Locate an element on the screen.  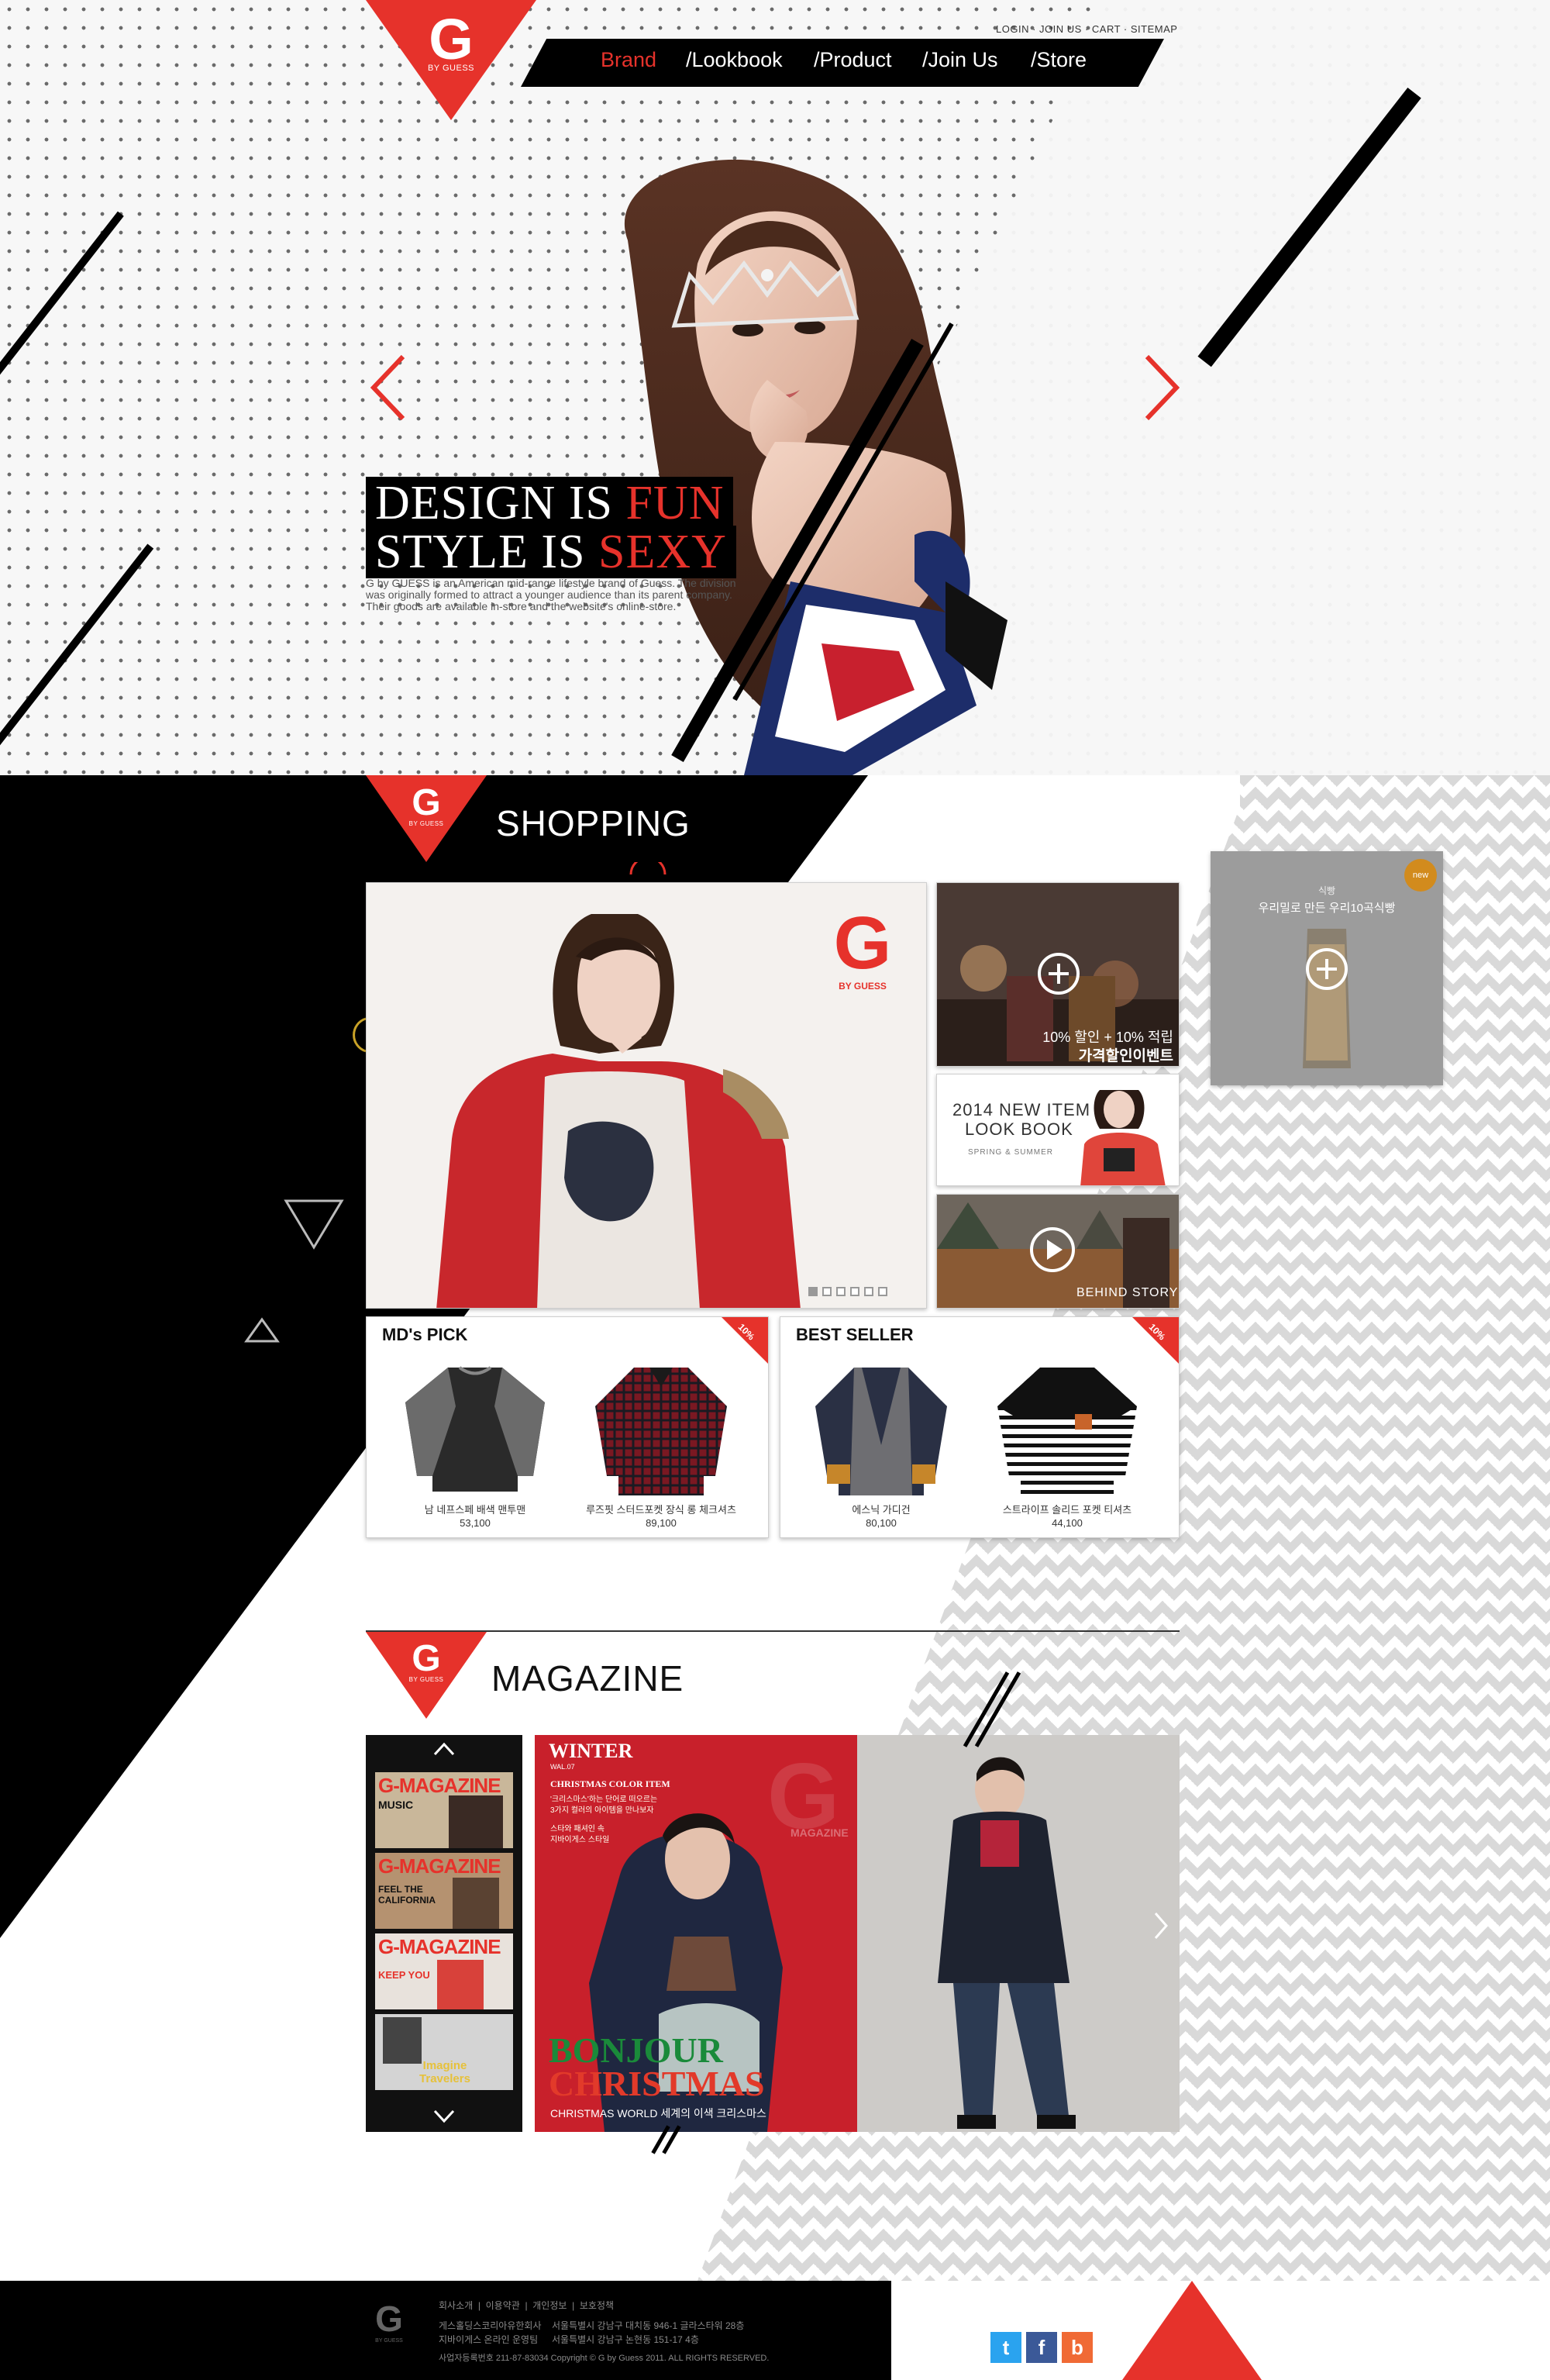
nav-join-us: /Join Us is located at coordinates (960, 60).